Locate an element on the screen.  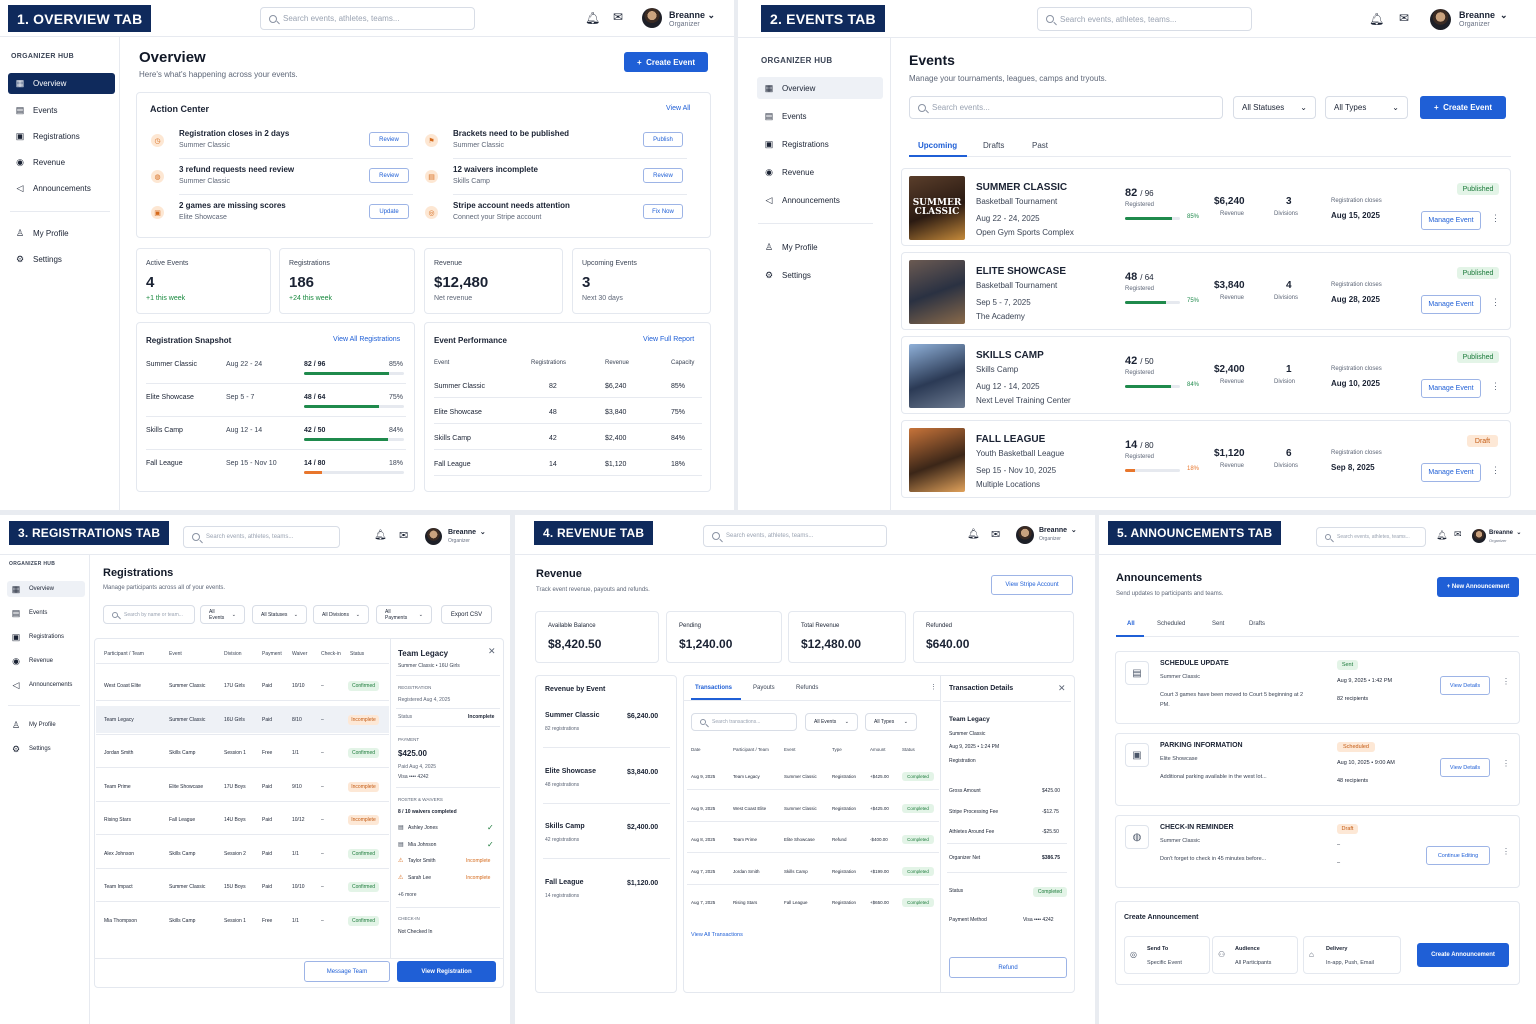
view-stripe-account-button: View Stripe Account is located at coordinates (1032, 585).